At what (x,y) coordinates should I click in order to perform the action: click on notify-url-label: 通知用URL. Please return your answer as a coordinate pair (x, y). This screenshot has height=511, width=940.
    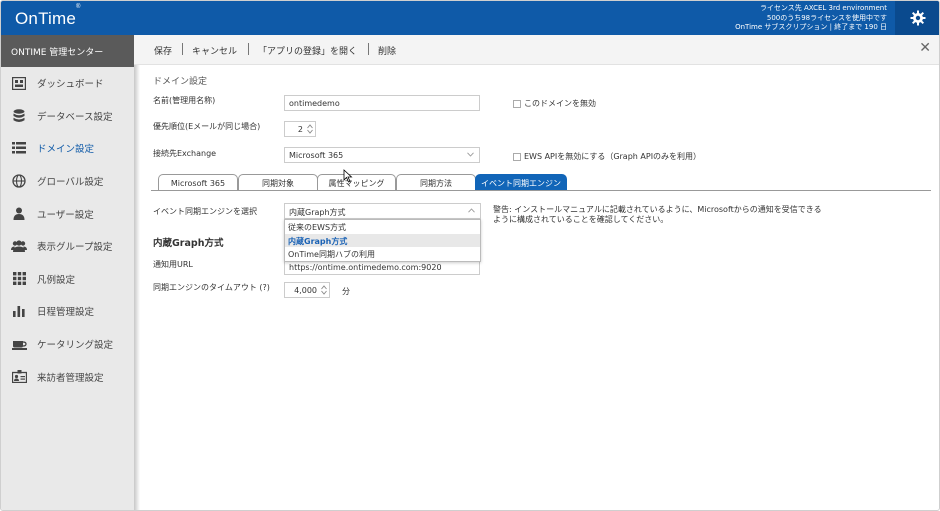
    Looking at the image, I should click on (173, 264).